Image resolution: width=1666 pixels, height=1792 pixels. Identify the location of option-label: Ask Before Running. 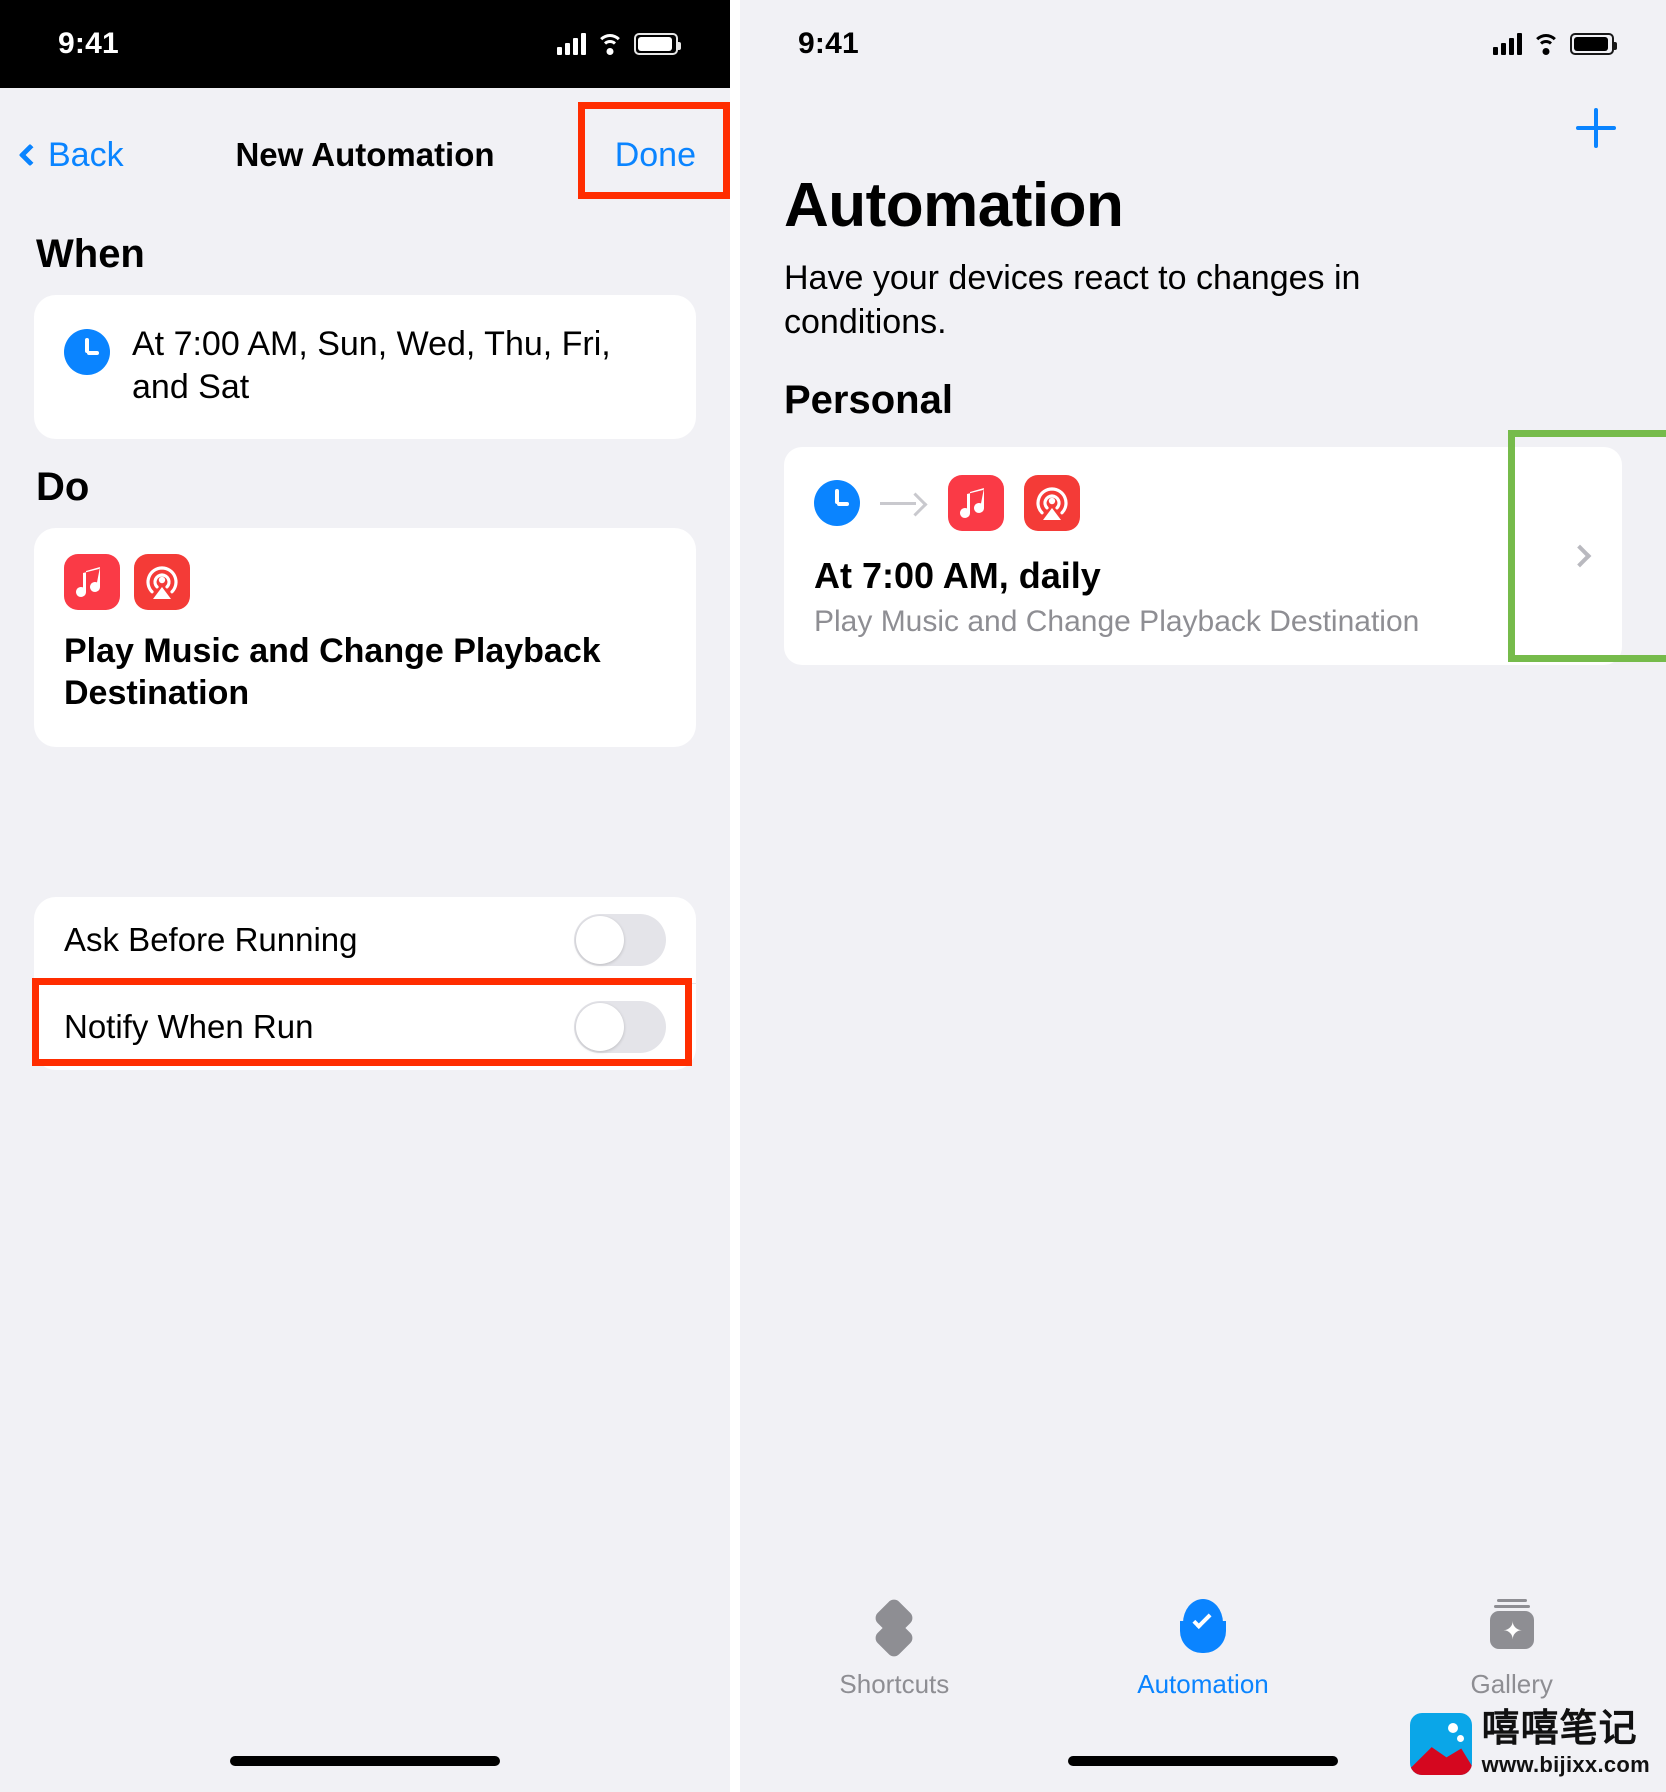
(211, 940).